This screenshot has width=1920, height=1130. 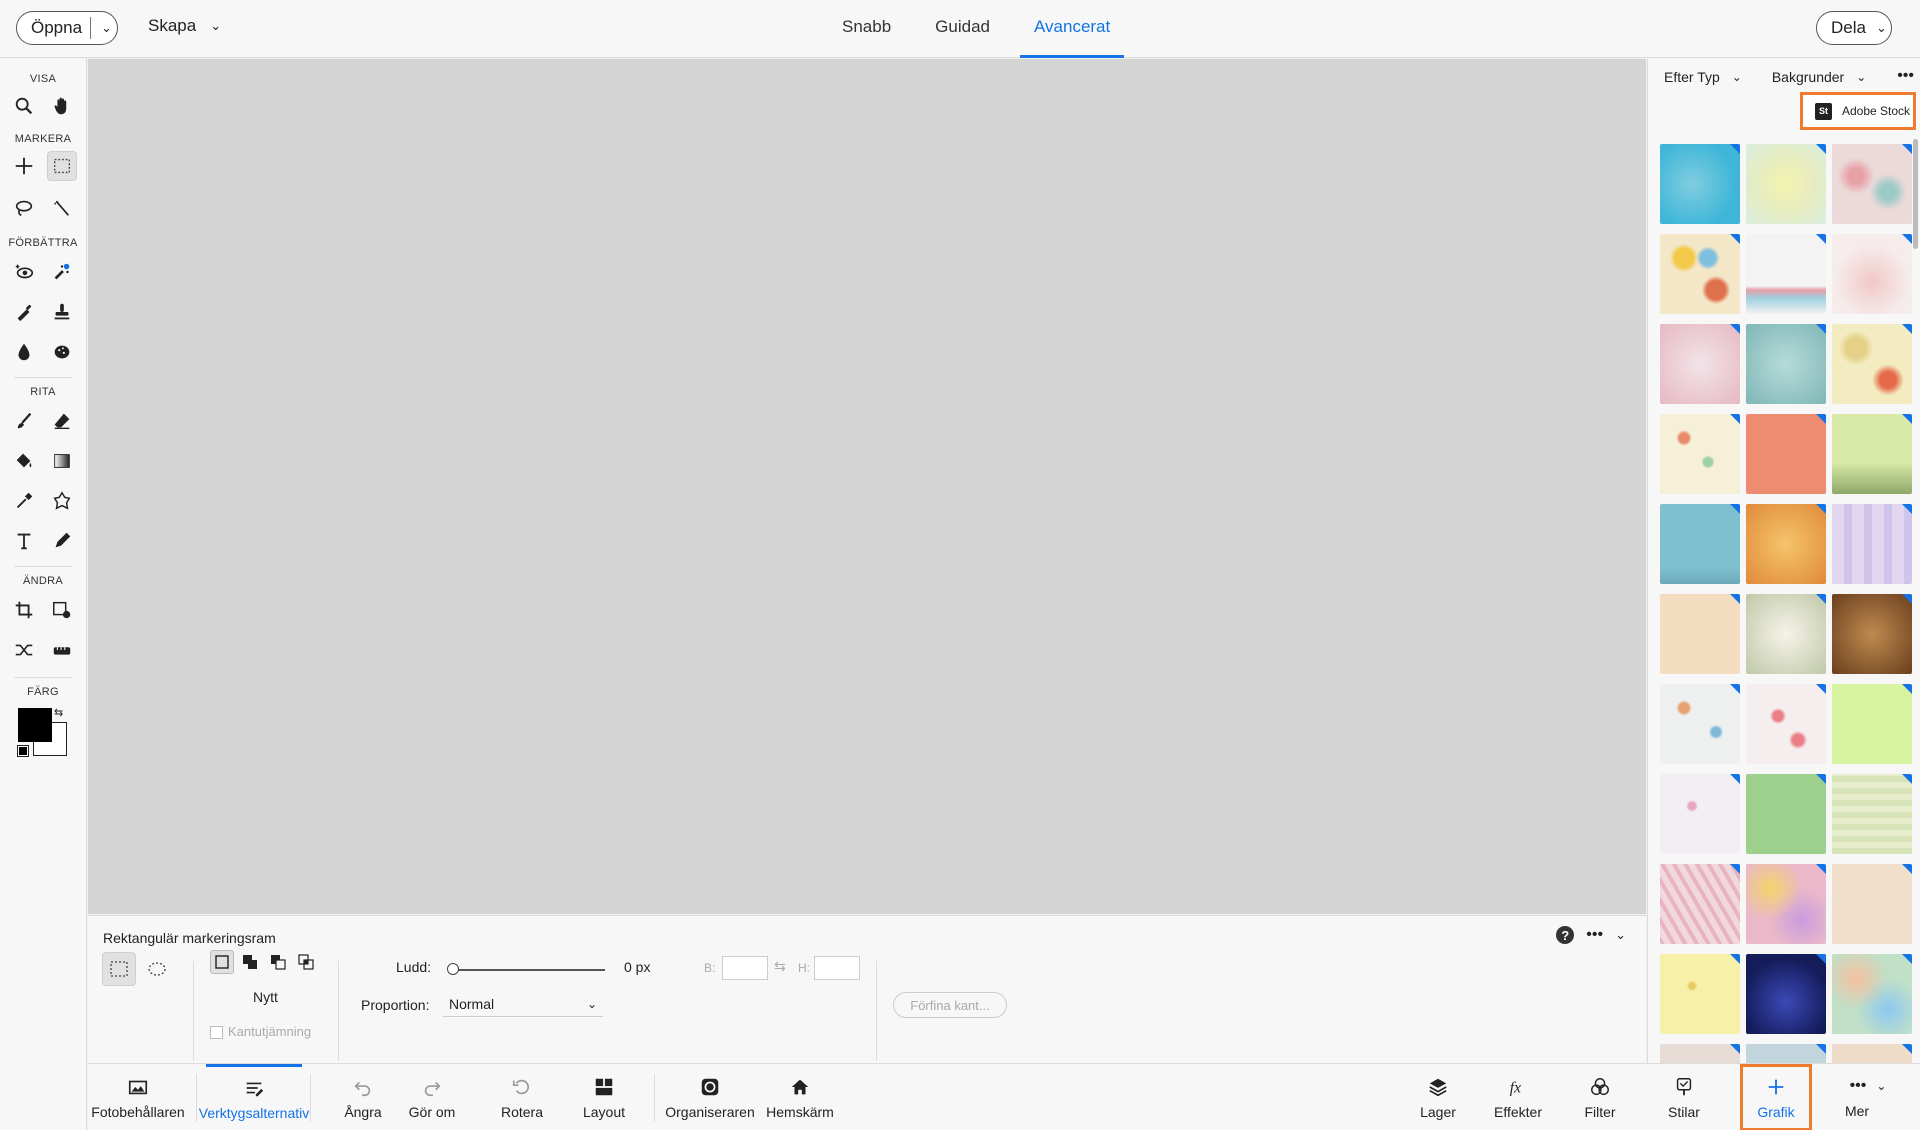 What do you see at coordinates (529, 970) in the screenshot?
I see `feather-slider-track` at bounding box center [529, 970].